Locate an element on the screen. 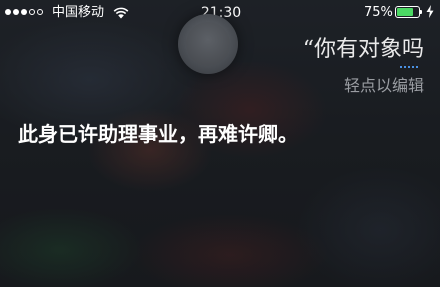  user-query: “你有对象吗 is located at coordinates (363, 50).